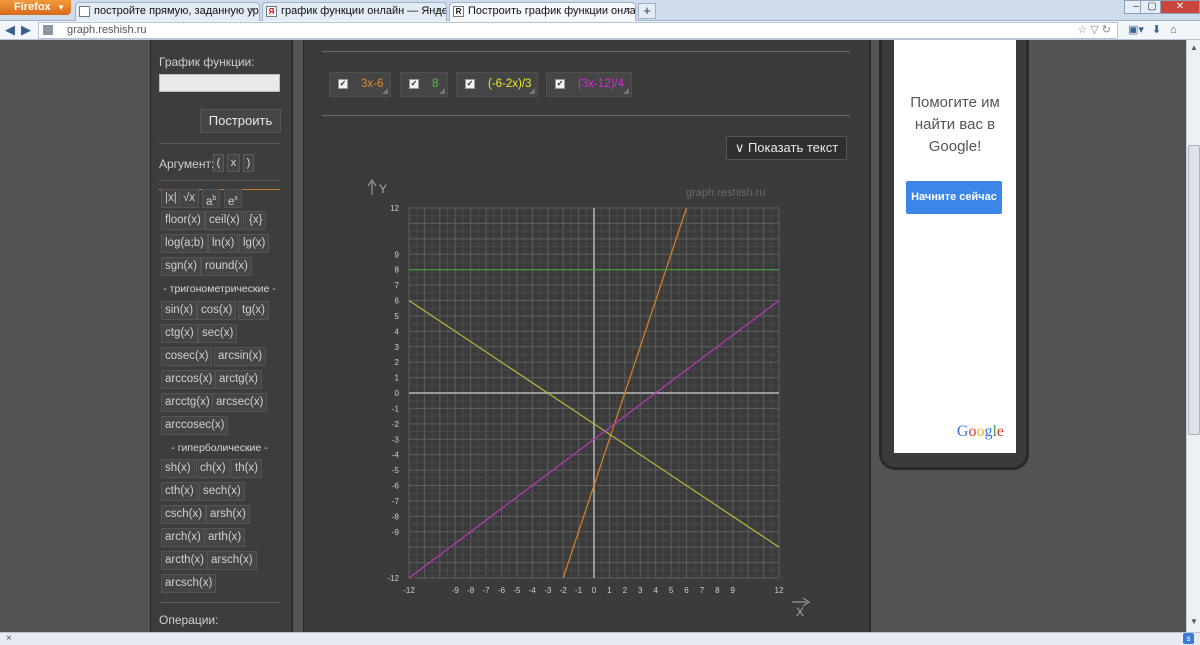 Image resolution: width=1200 pixels, height=645 pixels. What do you see at coordinates (219, 448) in the screenshot?
I see `hyperbolic-section-header: - гиперболические -` at bounding box center [219, 448].